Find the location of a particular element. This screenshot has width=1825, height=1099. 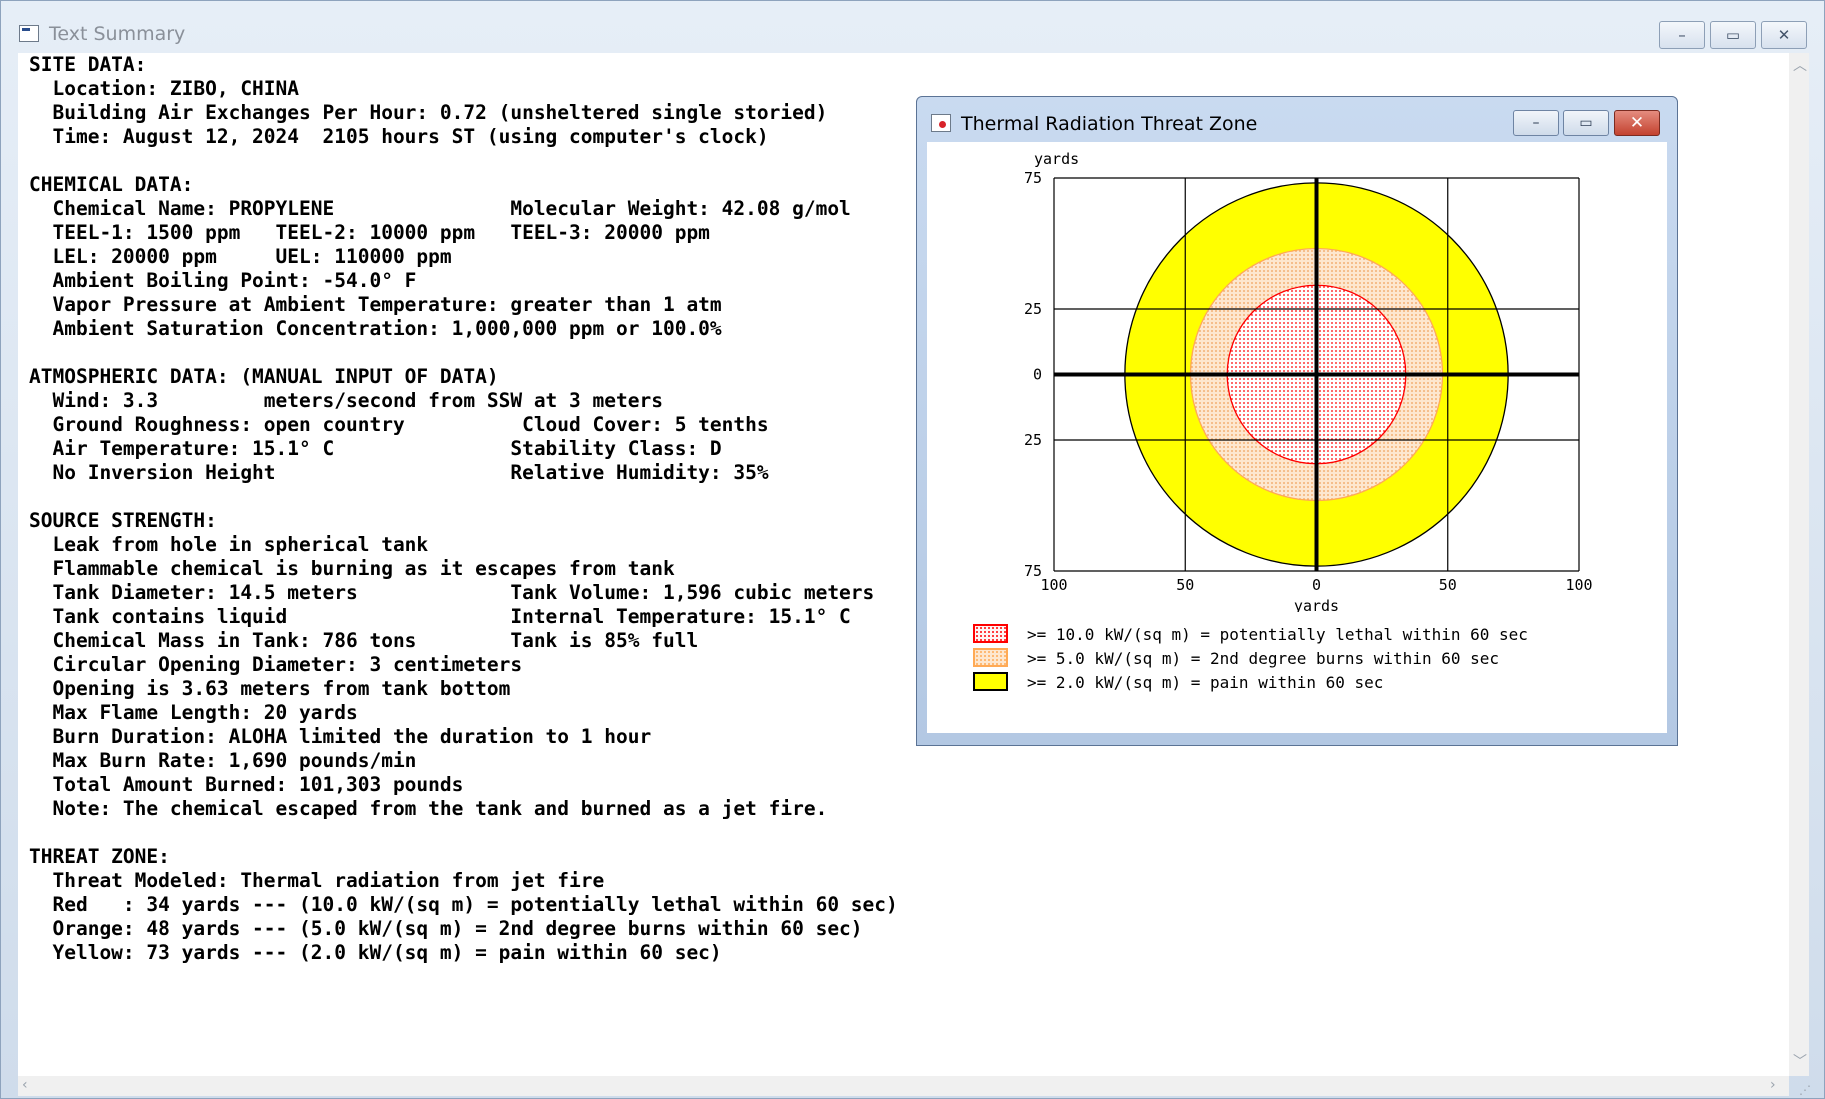

summary-line: CHEMICAL DATA: is located at coordinates (111, 184).